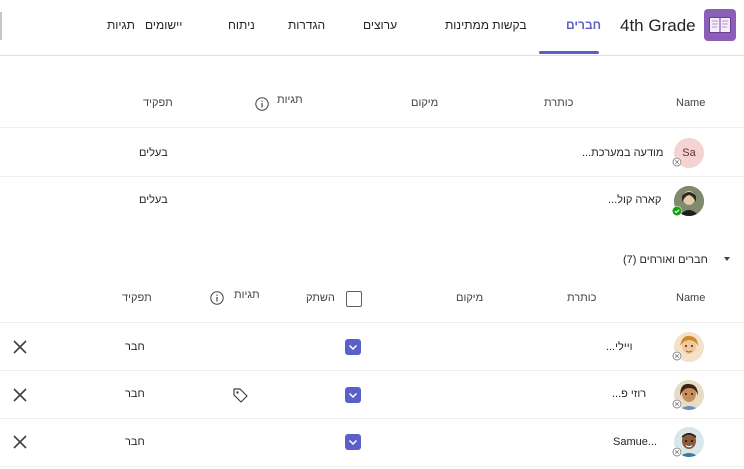 This screenshot has height=469, width=744. Describe the element at coordinates (1, 26) in the screenshot. I see `window-edge` at that location.